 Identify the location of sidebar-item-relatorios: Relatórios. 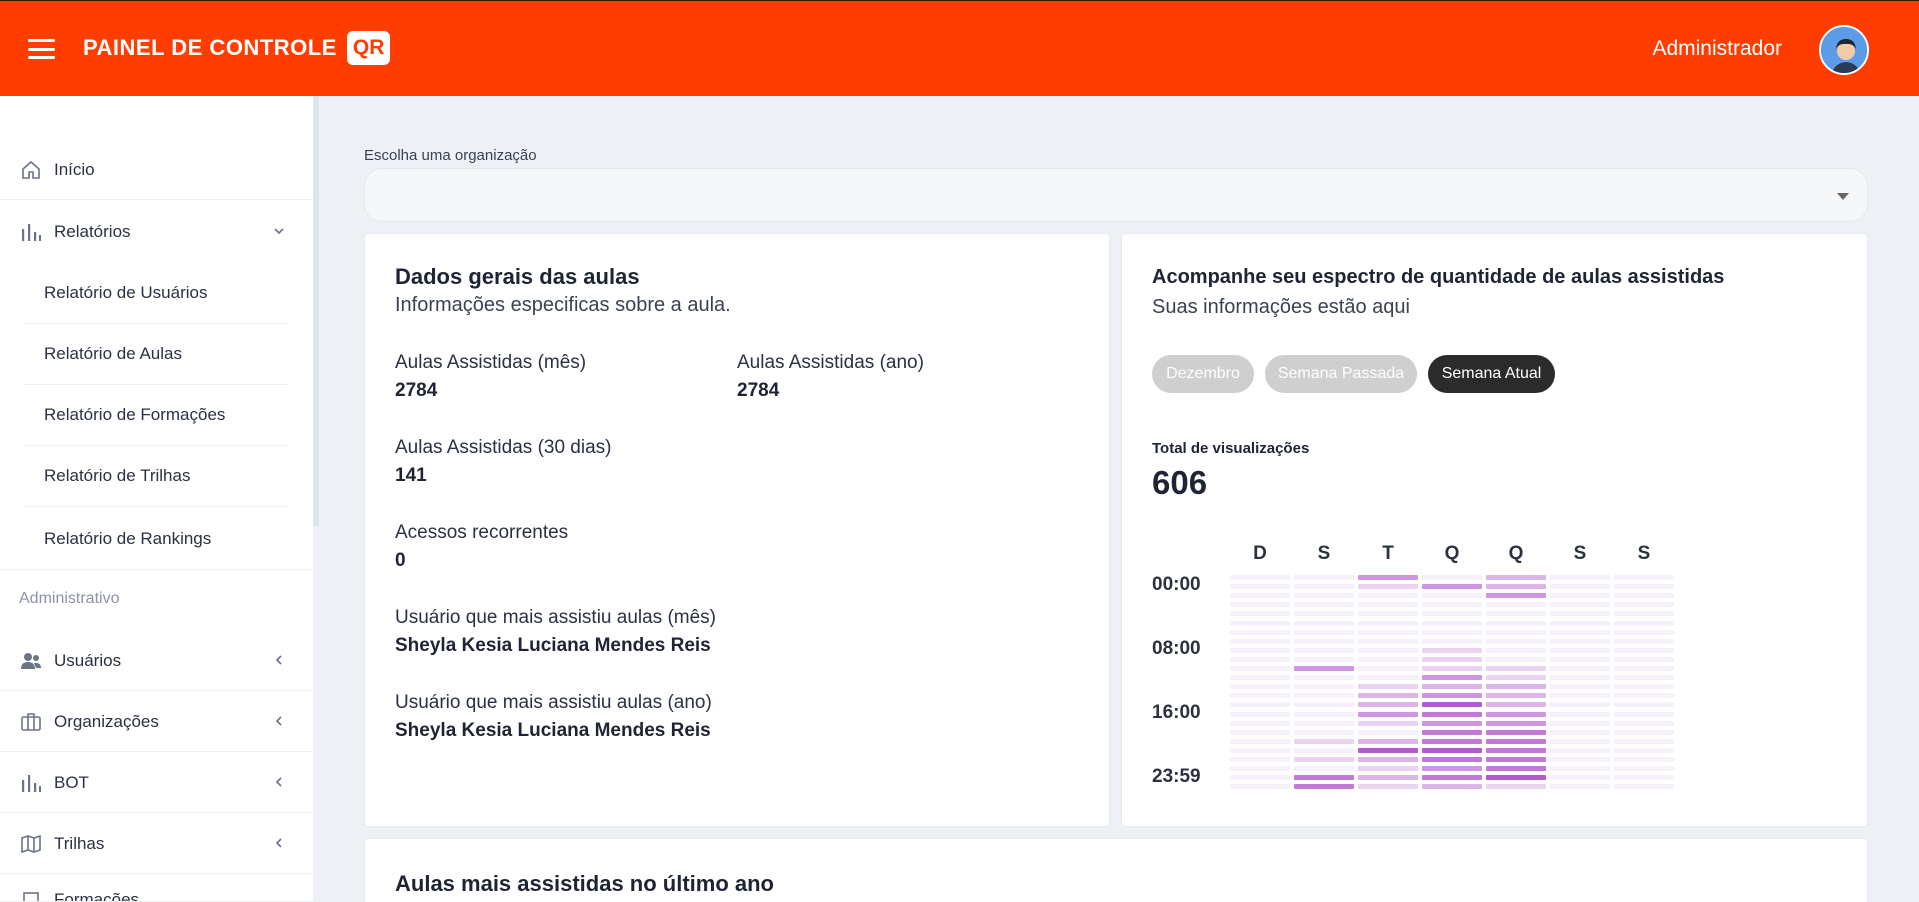
(156, 232).